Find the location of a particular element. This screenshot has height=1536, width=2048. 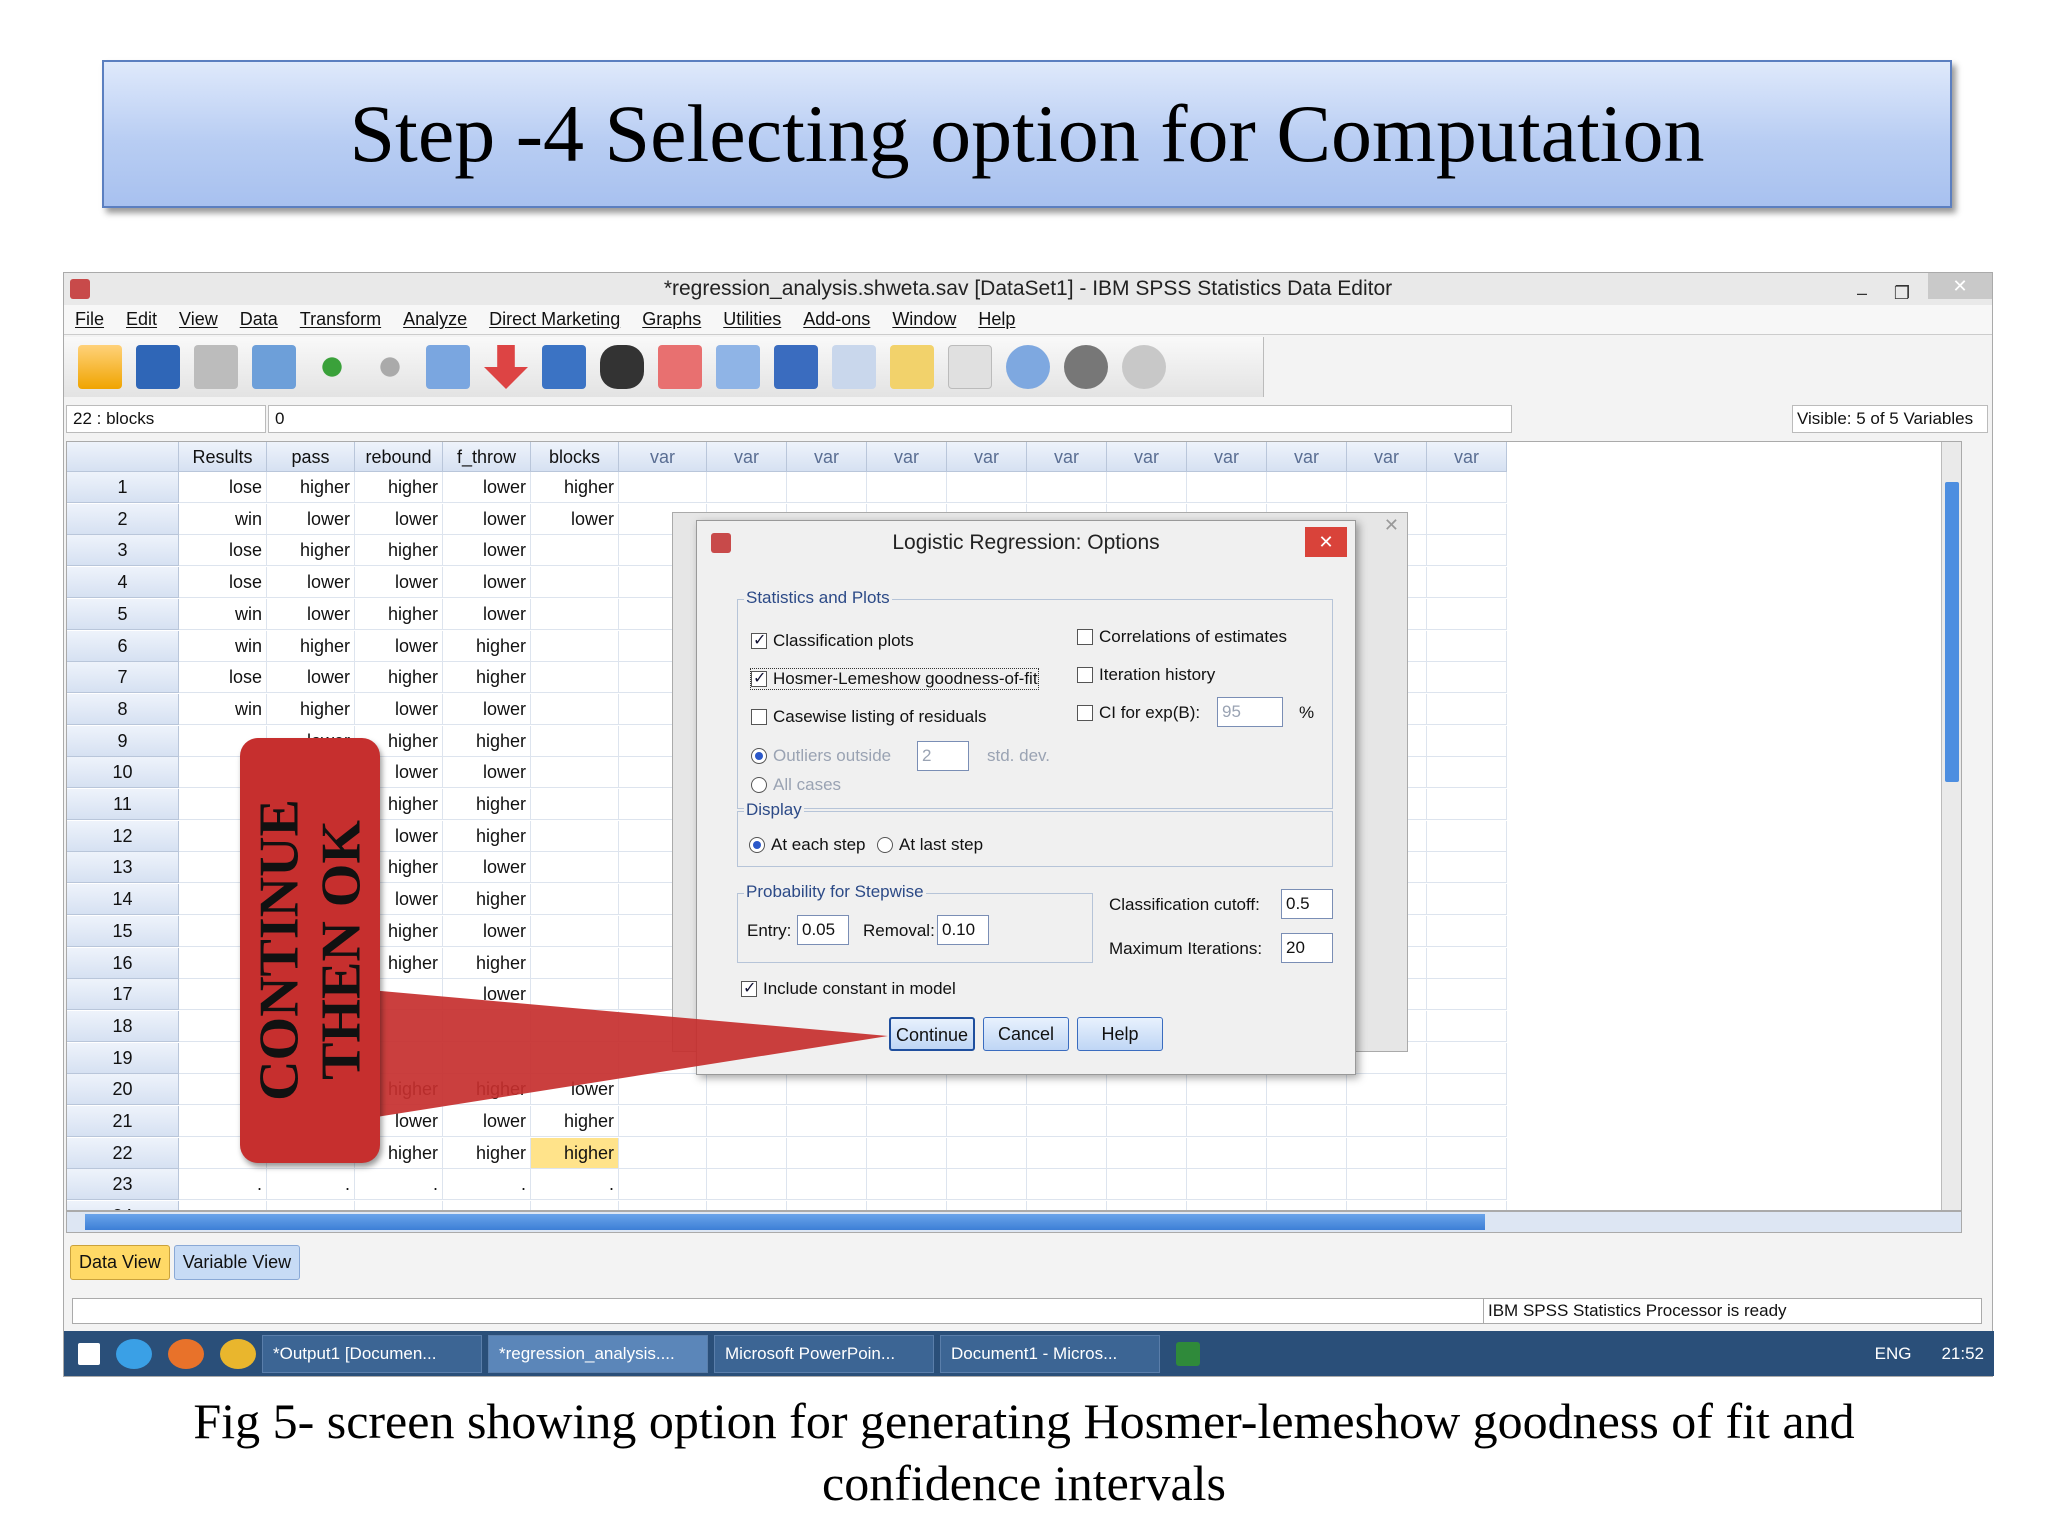

find-icon is located at coordinates (622, 367).